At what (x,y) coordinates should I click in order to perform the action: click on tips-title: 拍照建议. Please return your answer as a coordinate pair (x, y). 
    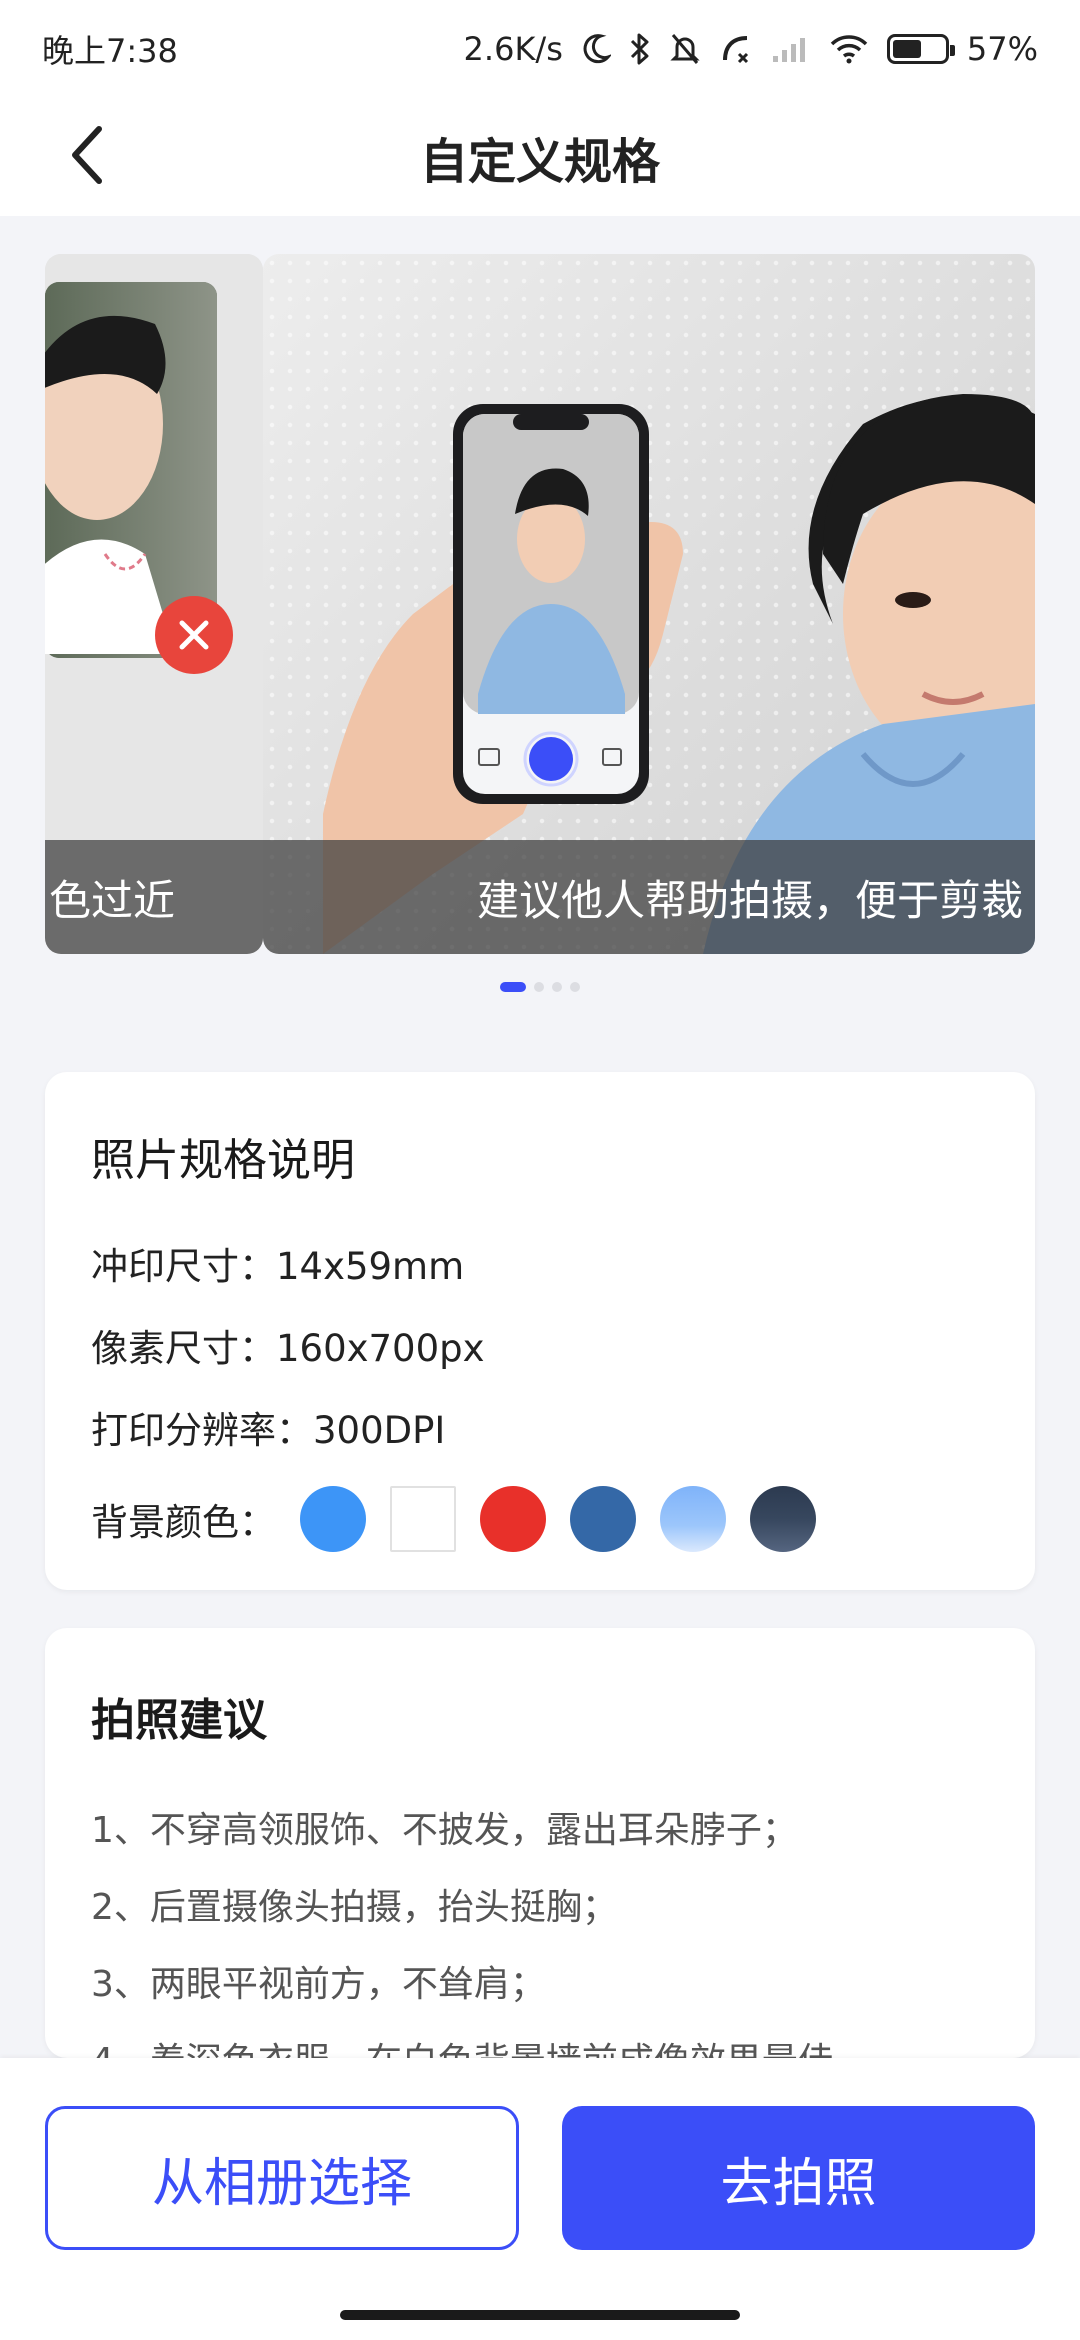
    Looking at the image, I should click on (179, 1720).